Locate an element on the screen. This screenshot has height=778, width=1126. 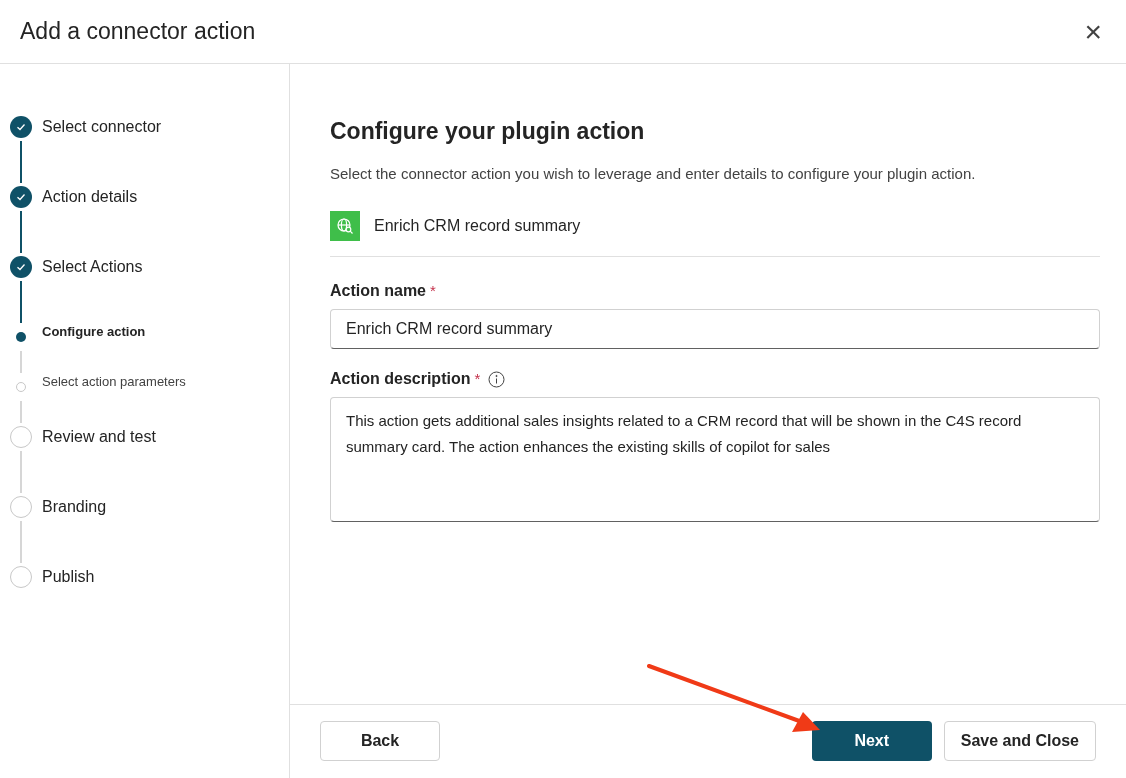
step-label: Action details is located at coordinates (90, 197).